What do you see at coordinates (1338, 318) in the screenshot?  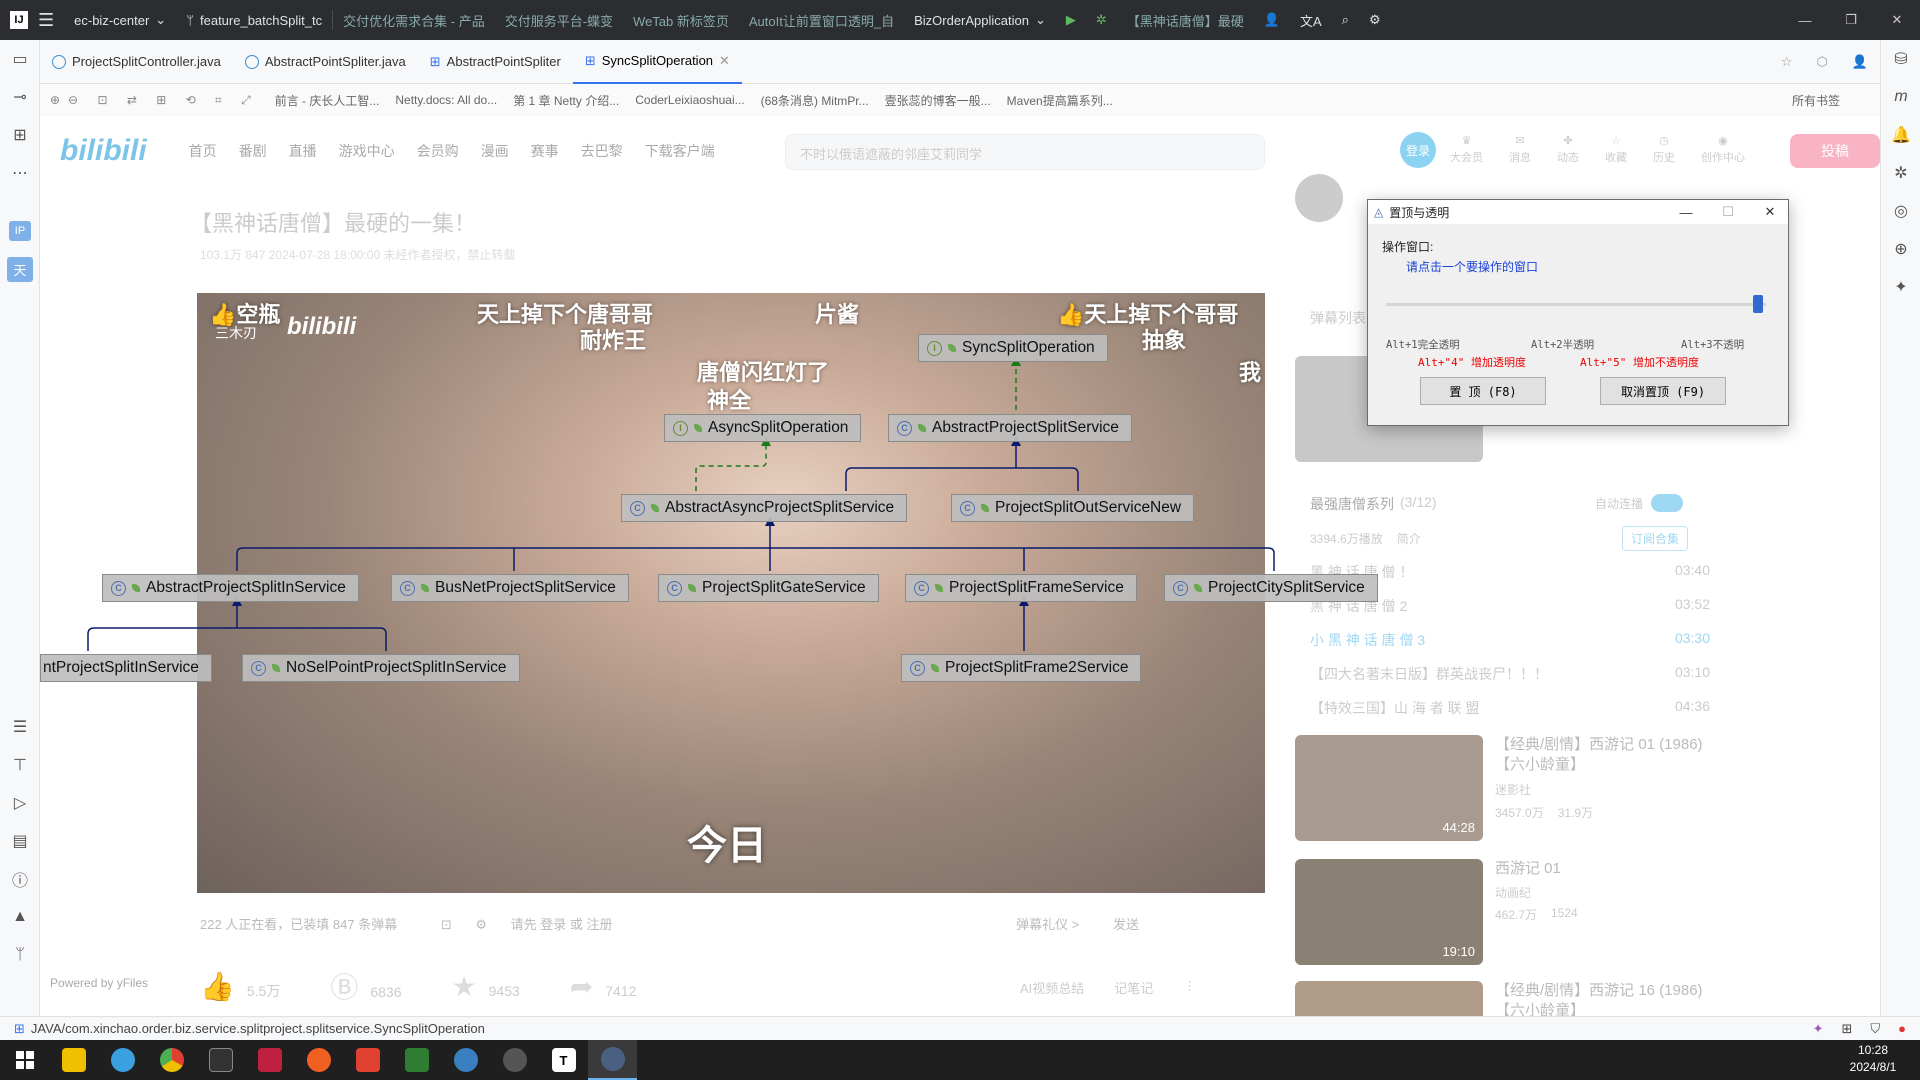 I see `danmaku-list-header: 弹幕列表` at bounding box center [1338, 318].